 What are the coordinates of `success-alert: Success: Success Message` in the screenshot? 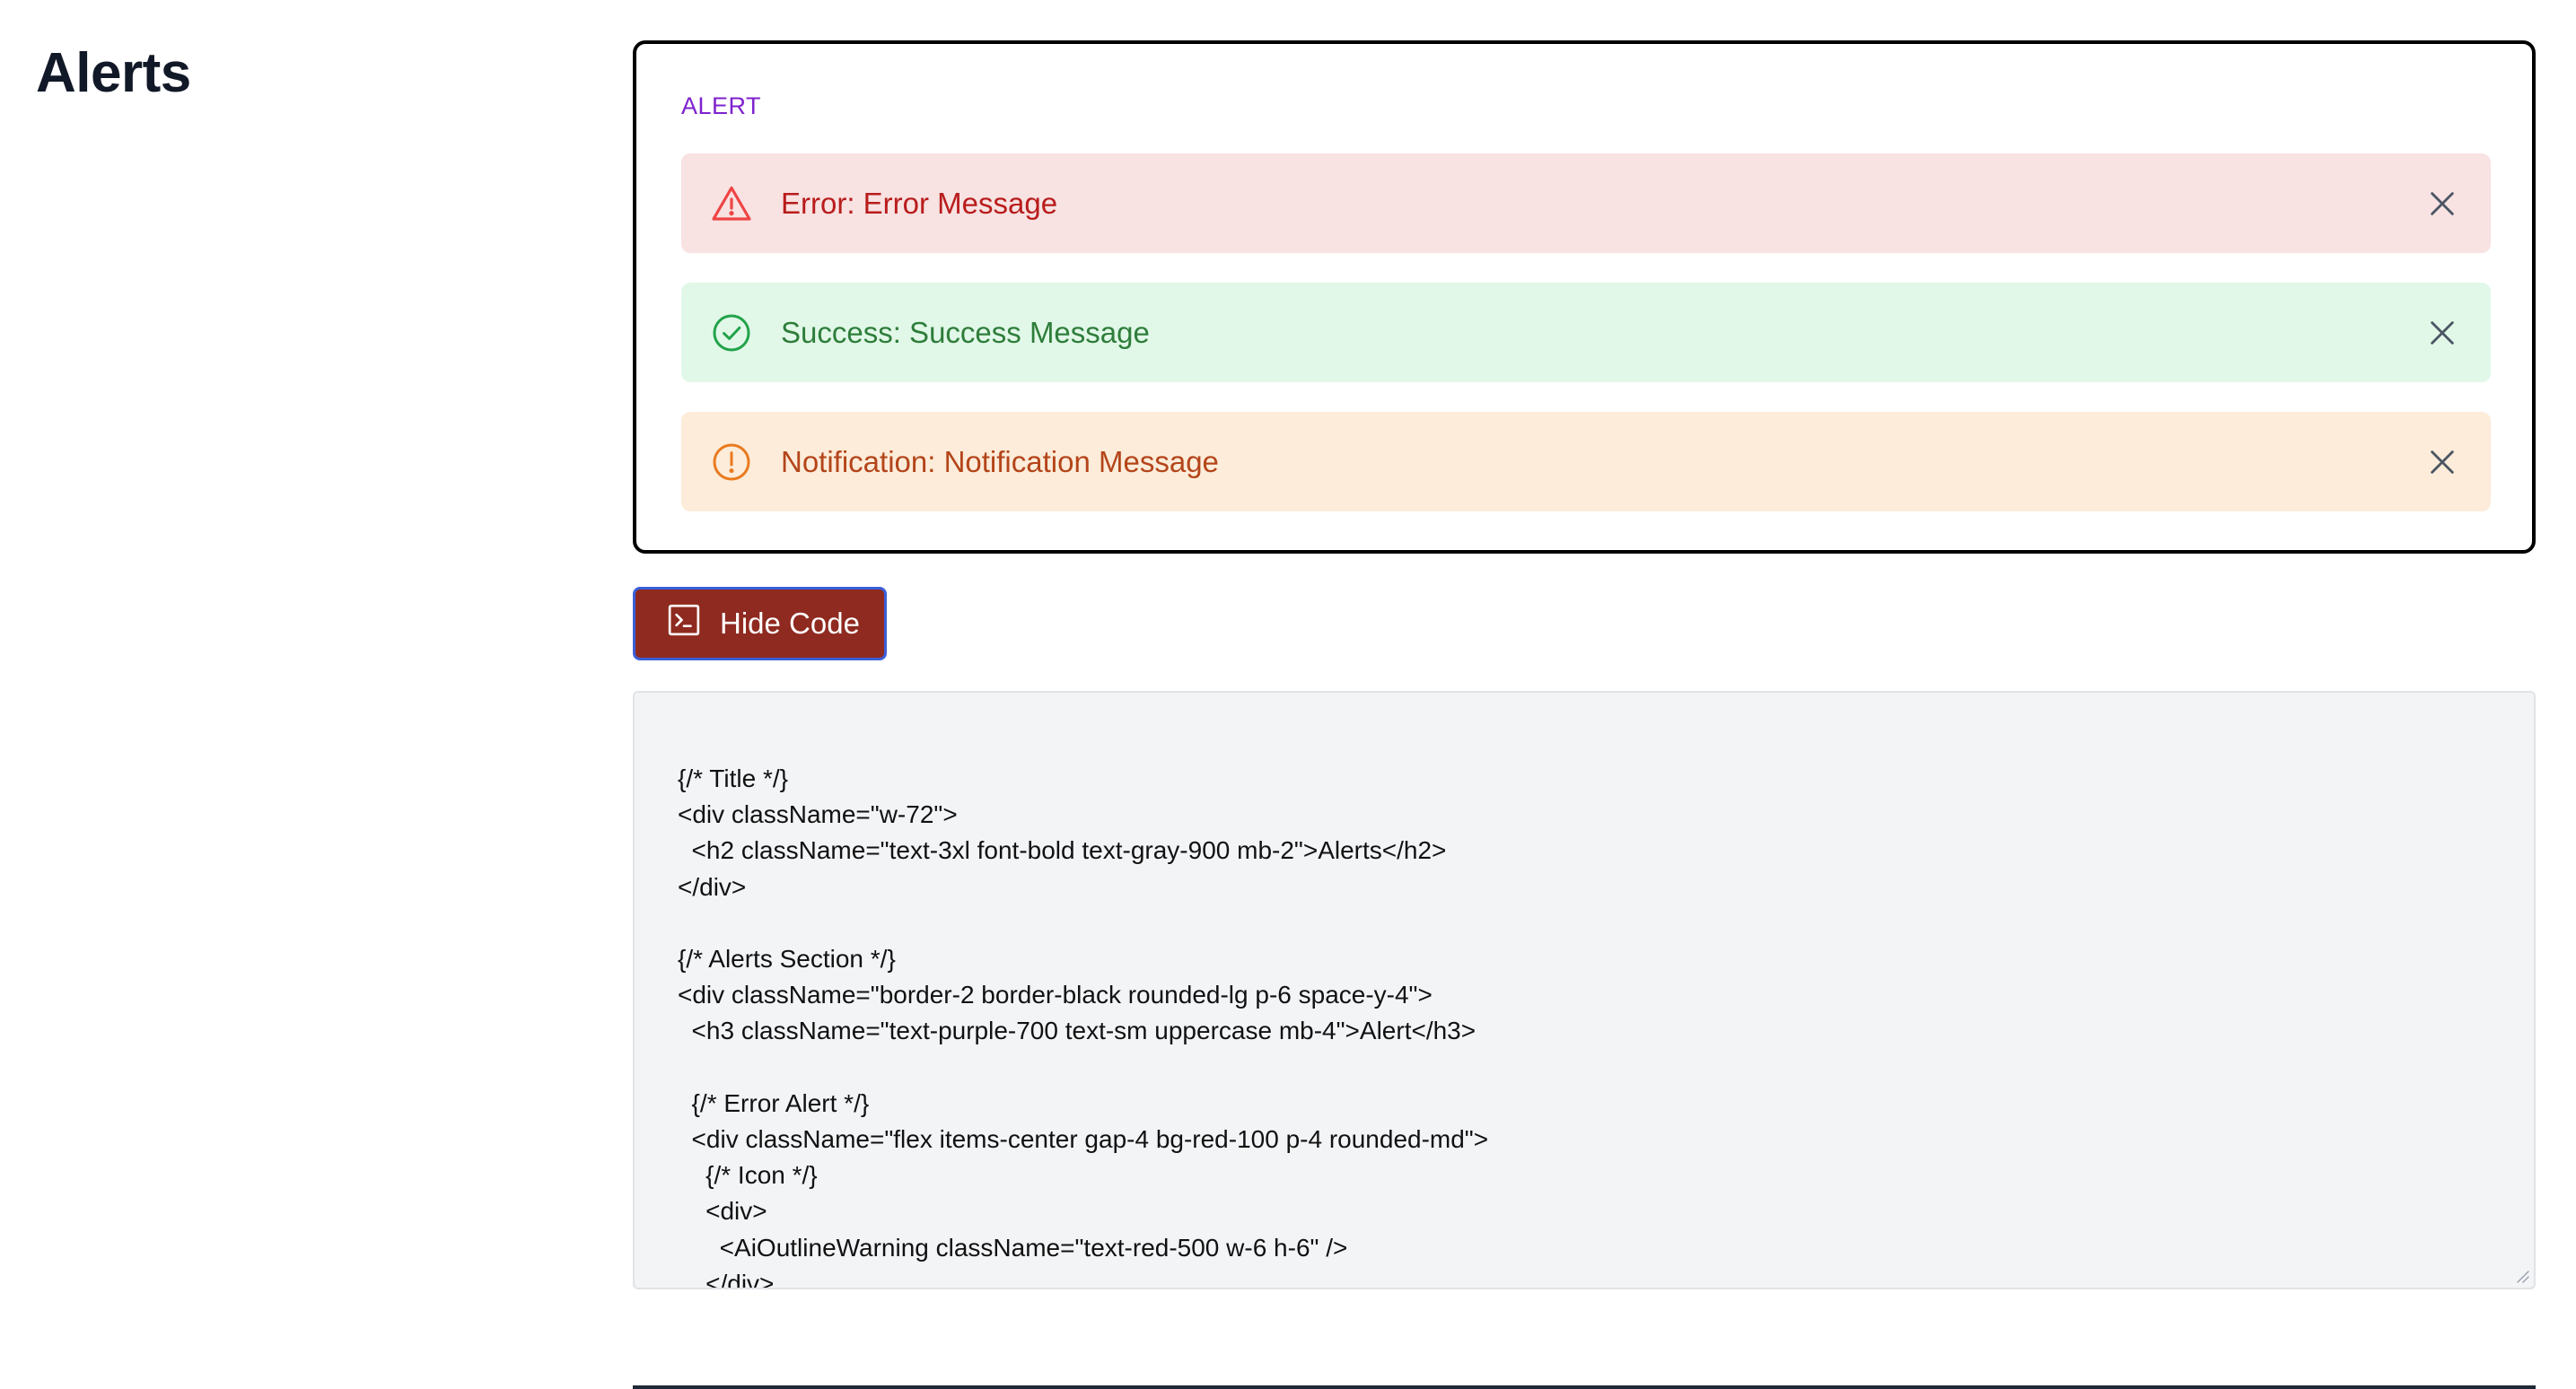 It's located at (1586, 332).